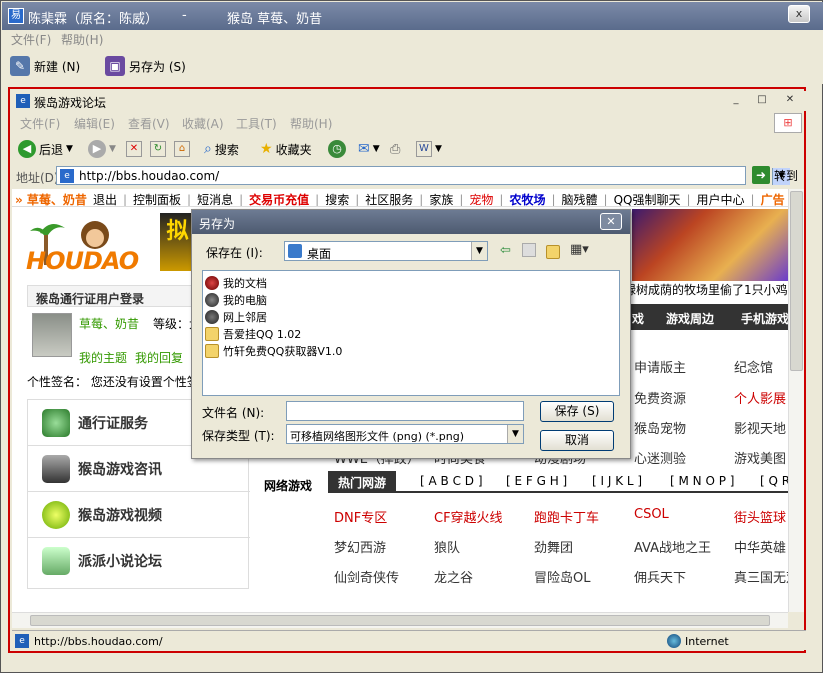 This screenshot has height=673, width=823. What do you see at coordinates (273, 351) in the screenshot?
I see `file-item: 竹轩免费QQ获取器V1.0` at bounding box center [273, 351].